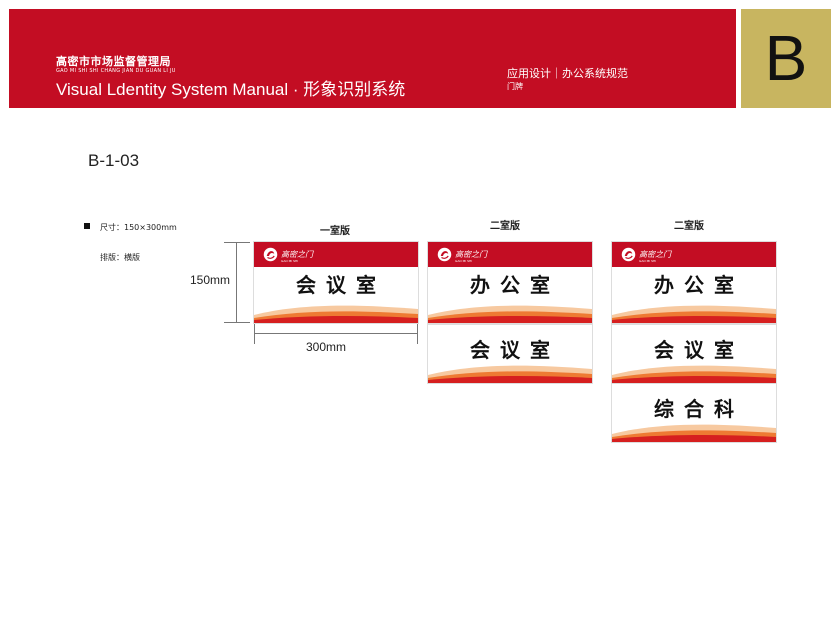 This screenshot has width=840, height=621. I want to click on section-letter-box: B, so click(786, 58).